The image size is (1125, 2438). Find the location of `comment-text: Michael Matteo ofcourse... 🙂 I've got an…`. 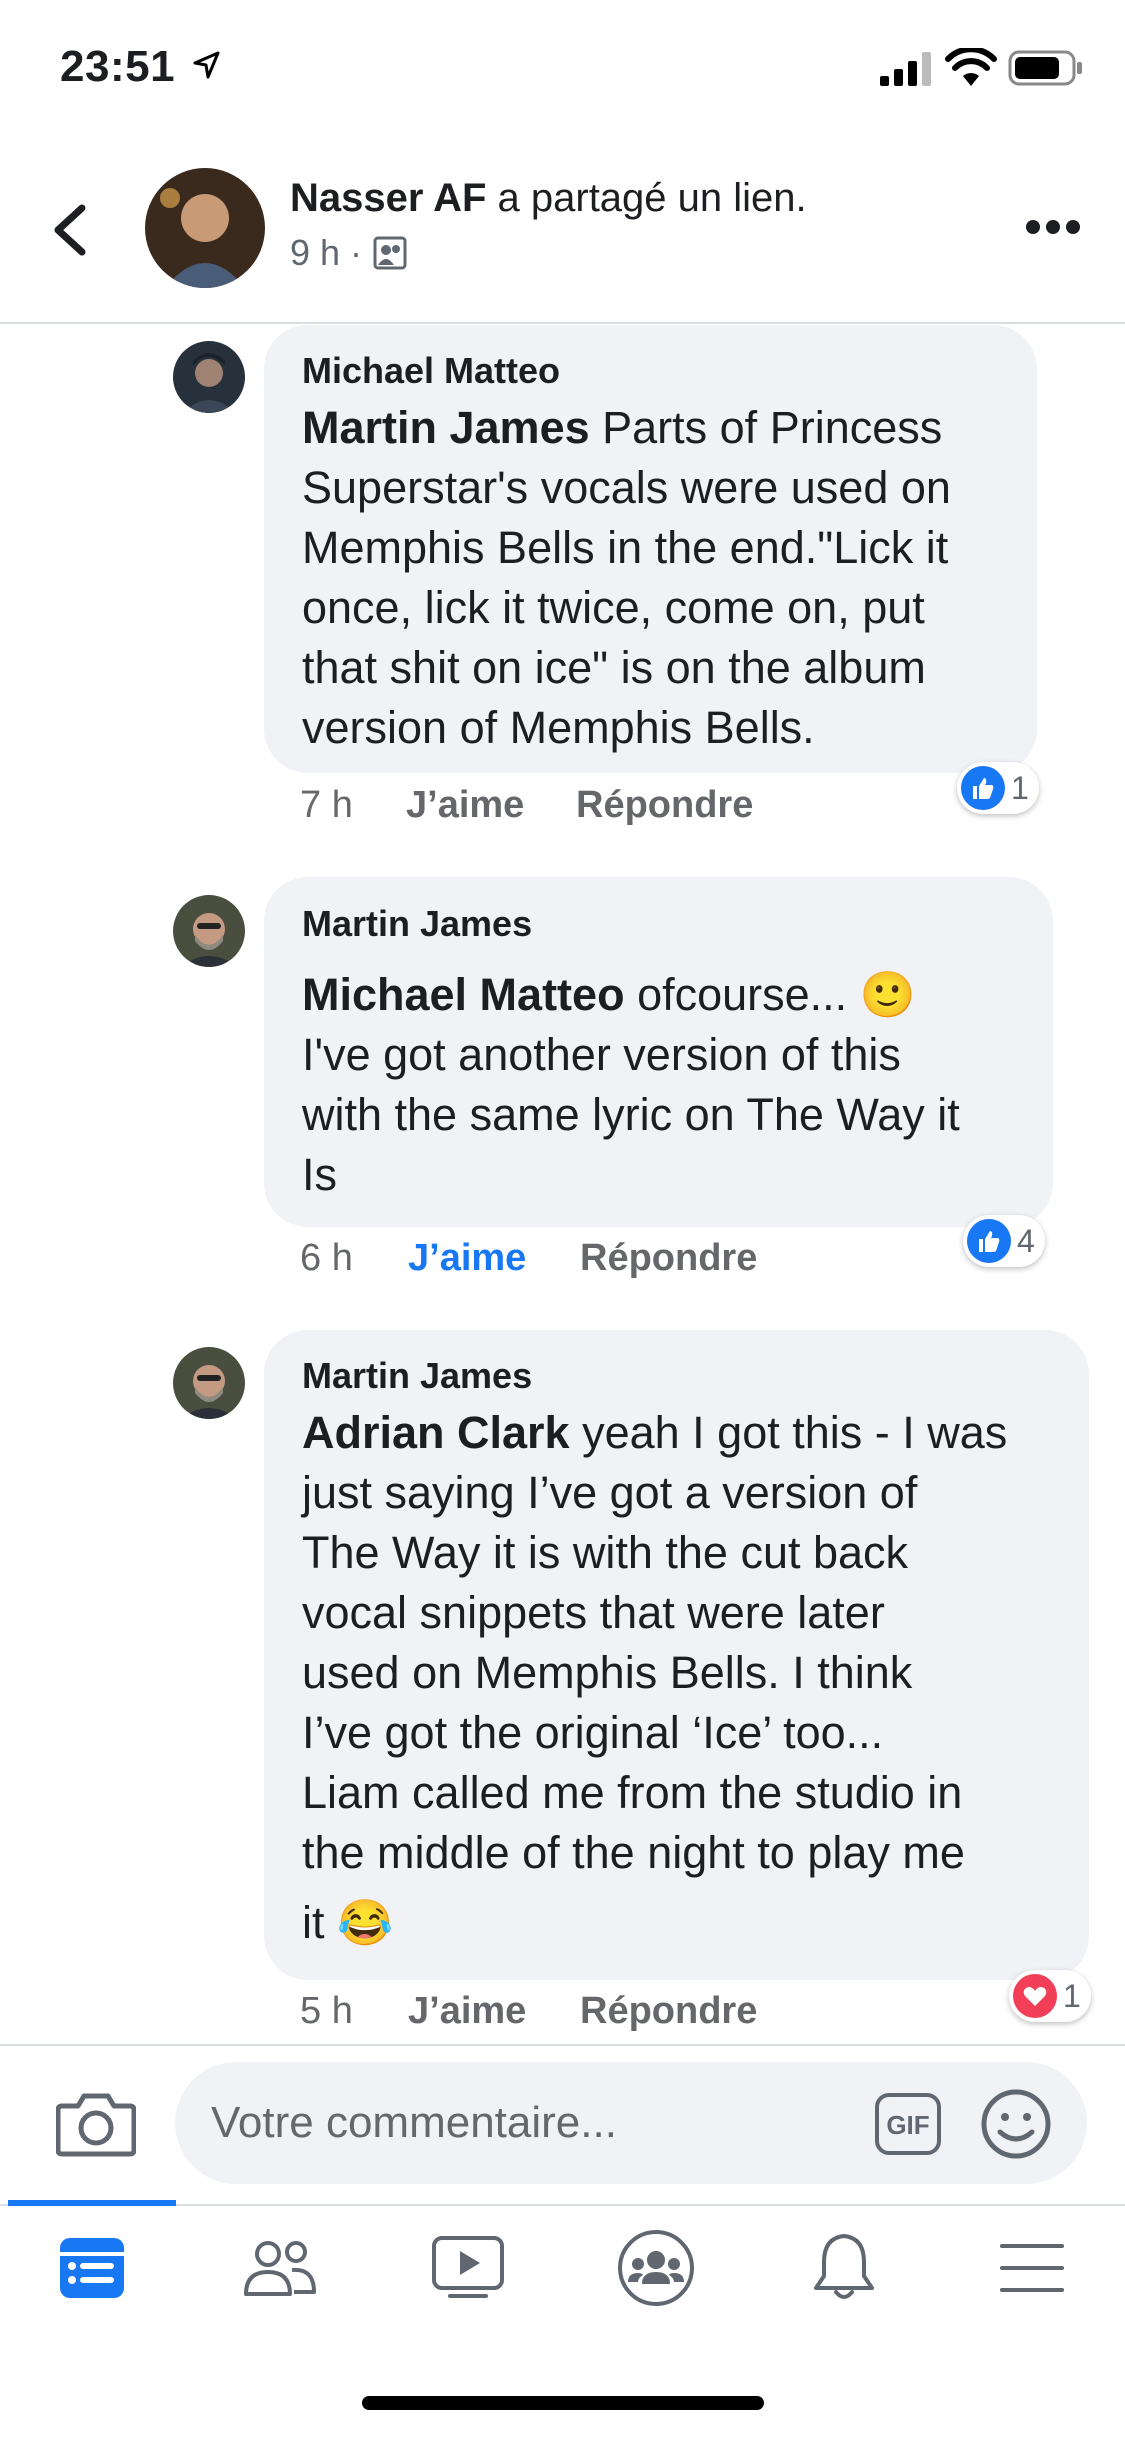

comment-text: Michael Matteo ofcourse... 🙂 I've got an… is located at coordinates (667, 1085).